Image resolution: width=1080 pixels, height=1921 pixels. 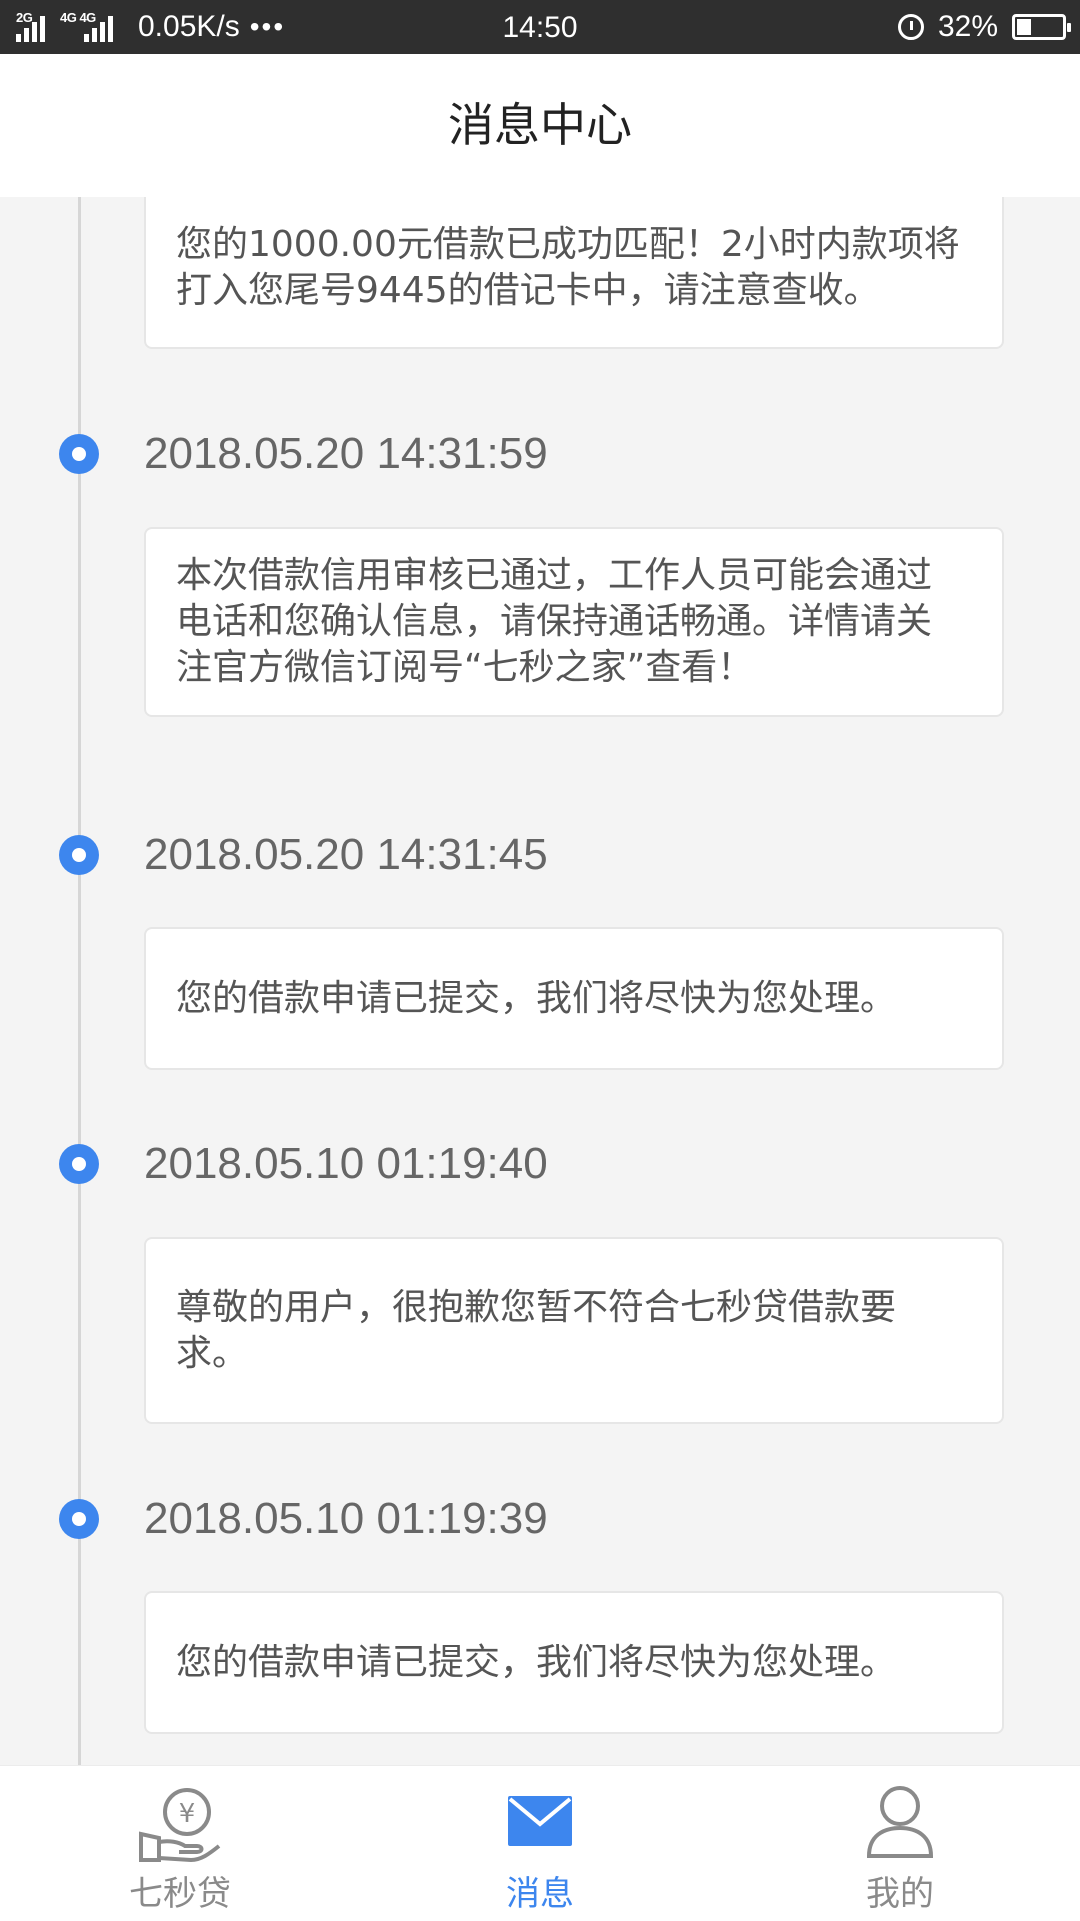 I want to click on bottom-tab-bar: ¥ 七秒贷 消息 我的, so click(x=540, y=1843).